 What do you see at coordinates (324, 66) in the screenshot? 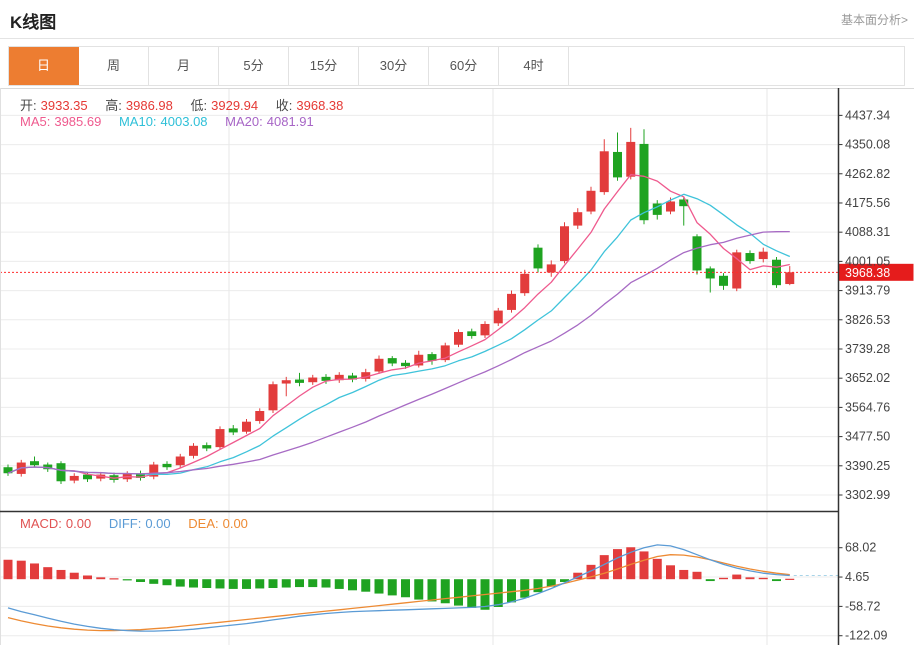
I see `tab-min15: 15分` at bounding box center [324, 66].